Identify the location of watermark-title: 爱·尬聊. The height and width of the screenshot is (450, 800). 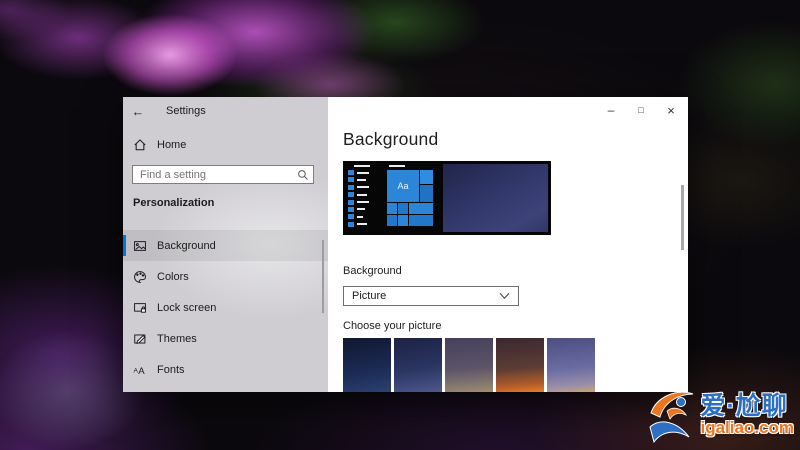
(744, 405).